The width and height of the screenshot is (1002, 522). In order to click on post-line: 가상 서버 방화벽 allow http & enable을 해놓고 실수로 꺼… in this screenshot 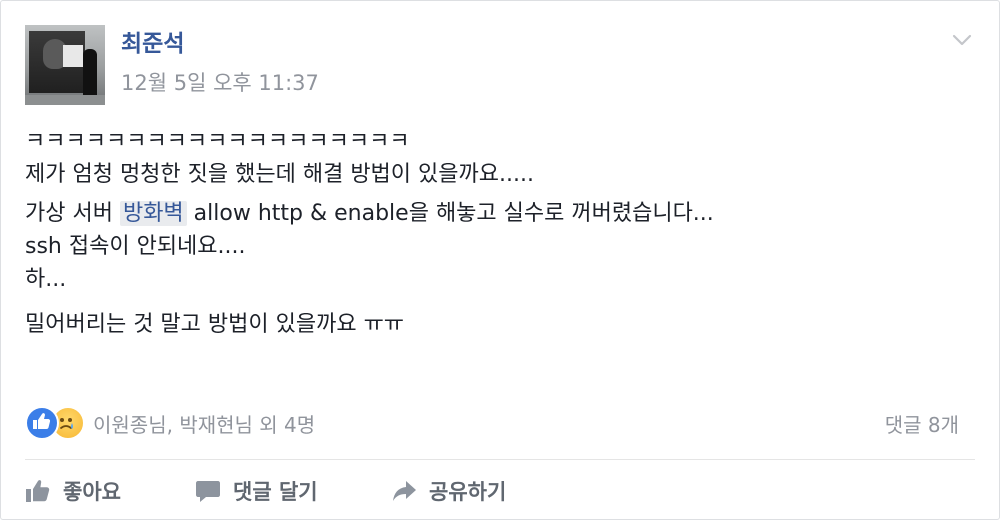, I will do `click(500, 213)`.